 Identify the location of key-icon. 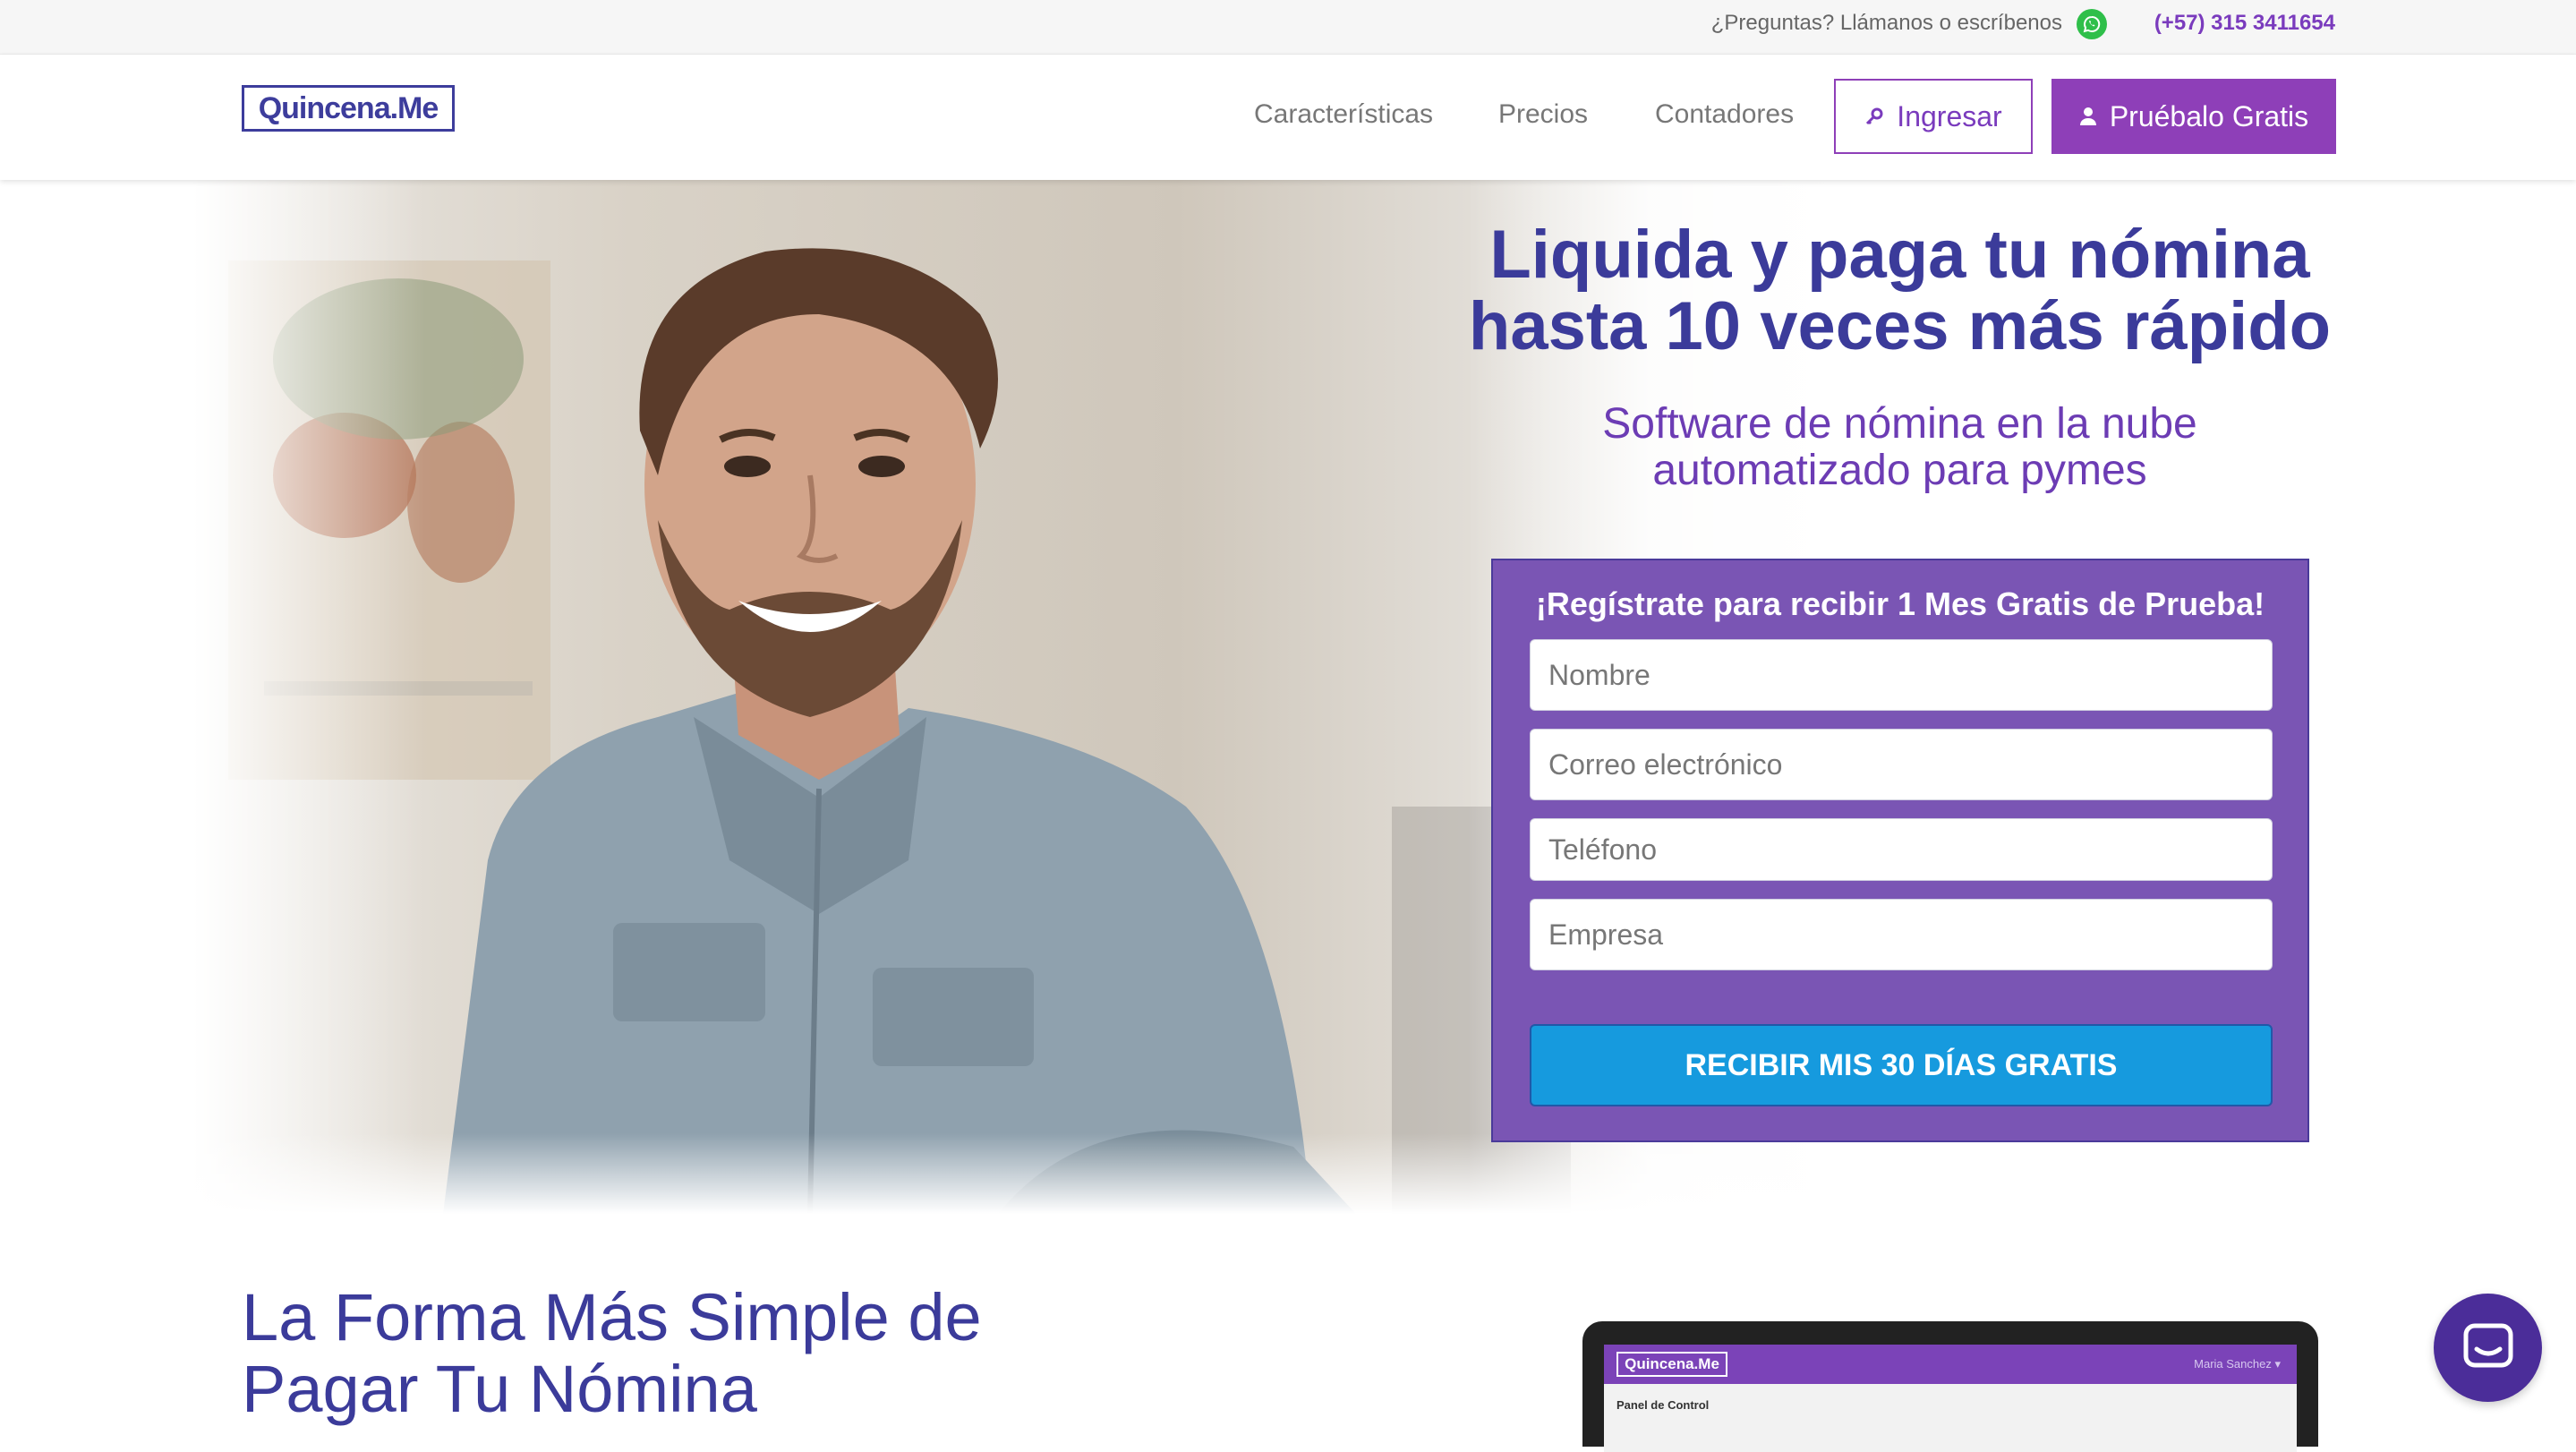
(1874, 116).